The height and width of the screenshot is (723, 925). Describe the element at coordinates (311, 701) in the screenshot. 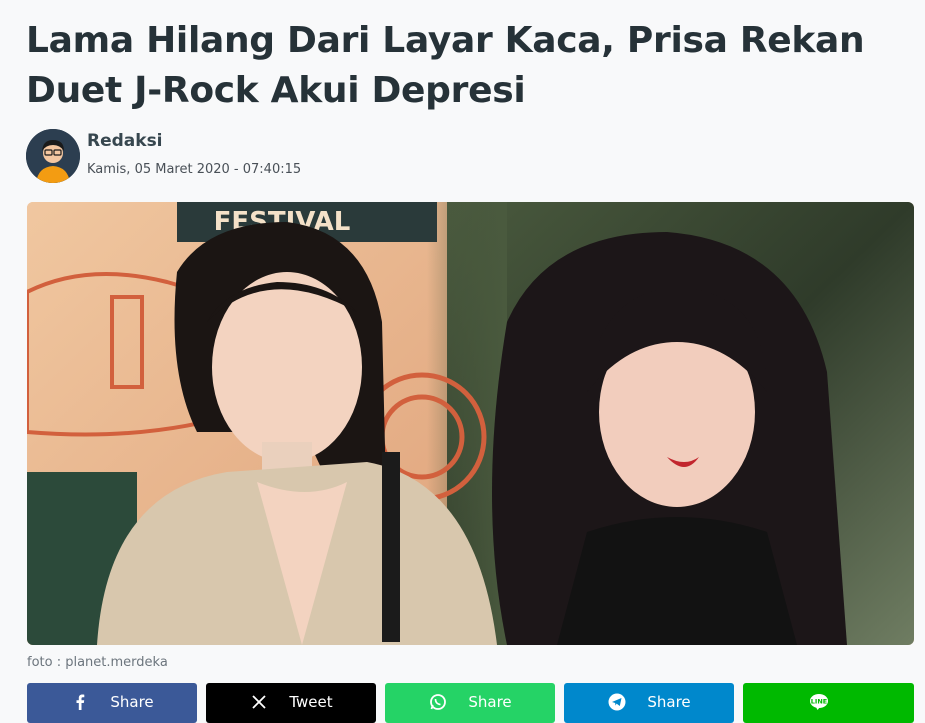

I see `x-tweet-label: Tweet` at that location.